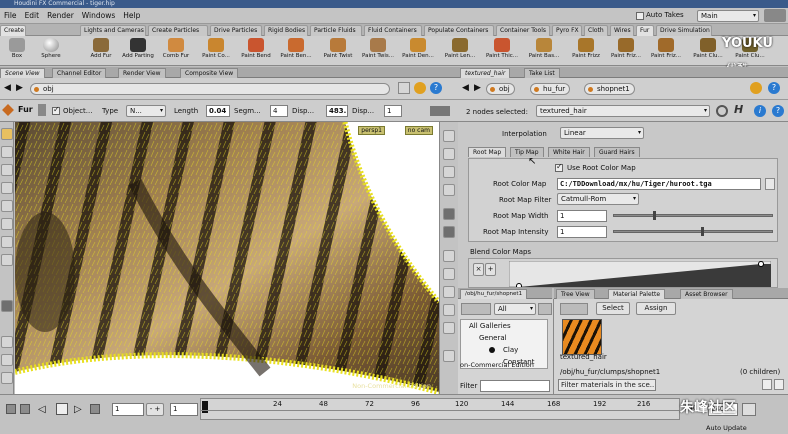  What do you see at coordinates (131, 15) in the screenshot?
I see `menu-help: Help` at bounding box center [131, 15].